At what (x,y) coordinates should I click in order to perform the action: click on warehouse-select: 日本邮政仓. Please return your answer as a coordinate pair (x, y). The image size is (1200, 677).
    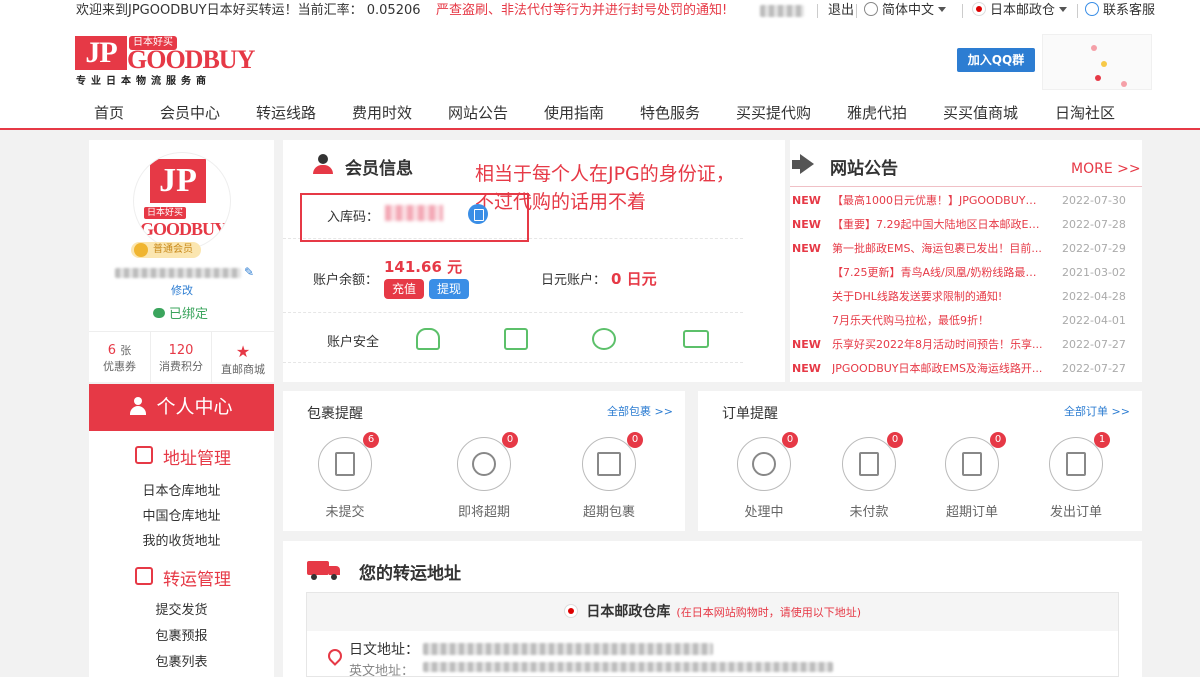
    Looking at the image, I should click on (1020, 11).